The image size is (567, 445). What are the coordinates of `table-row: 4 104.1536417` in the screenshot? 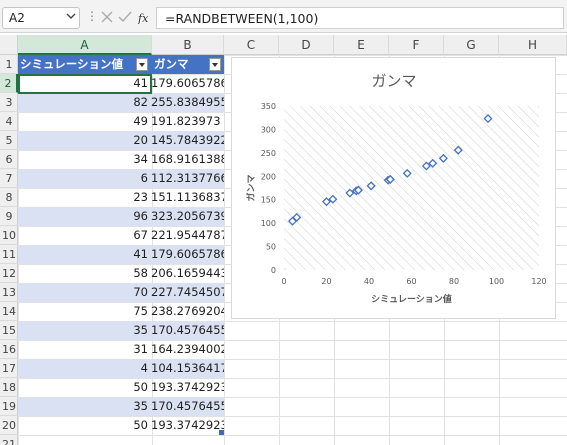 It's located at (121, 368).